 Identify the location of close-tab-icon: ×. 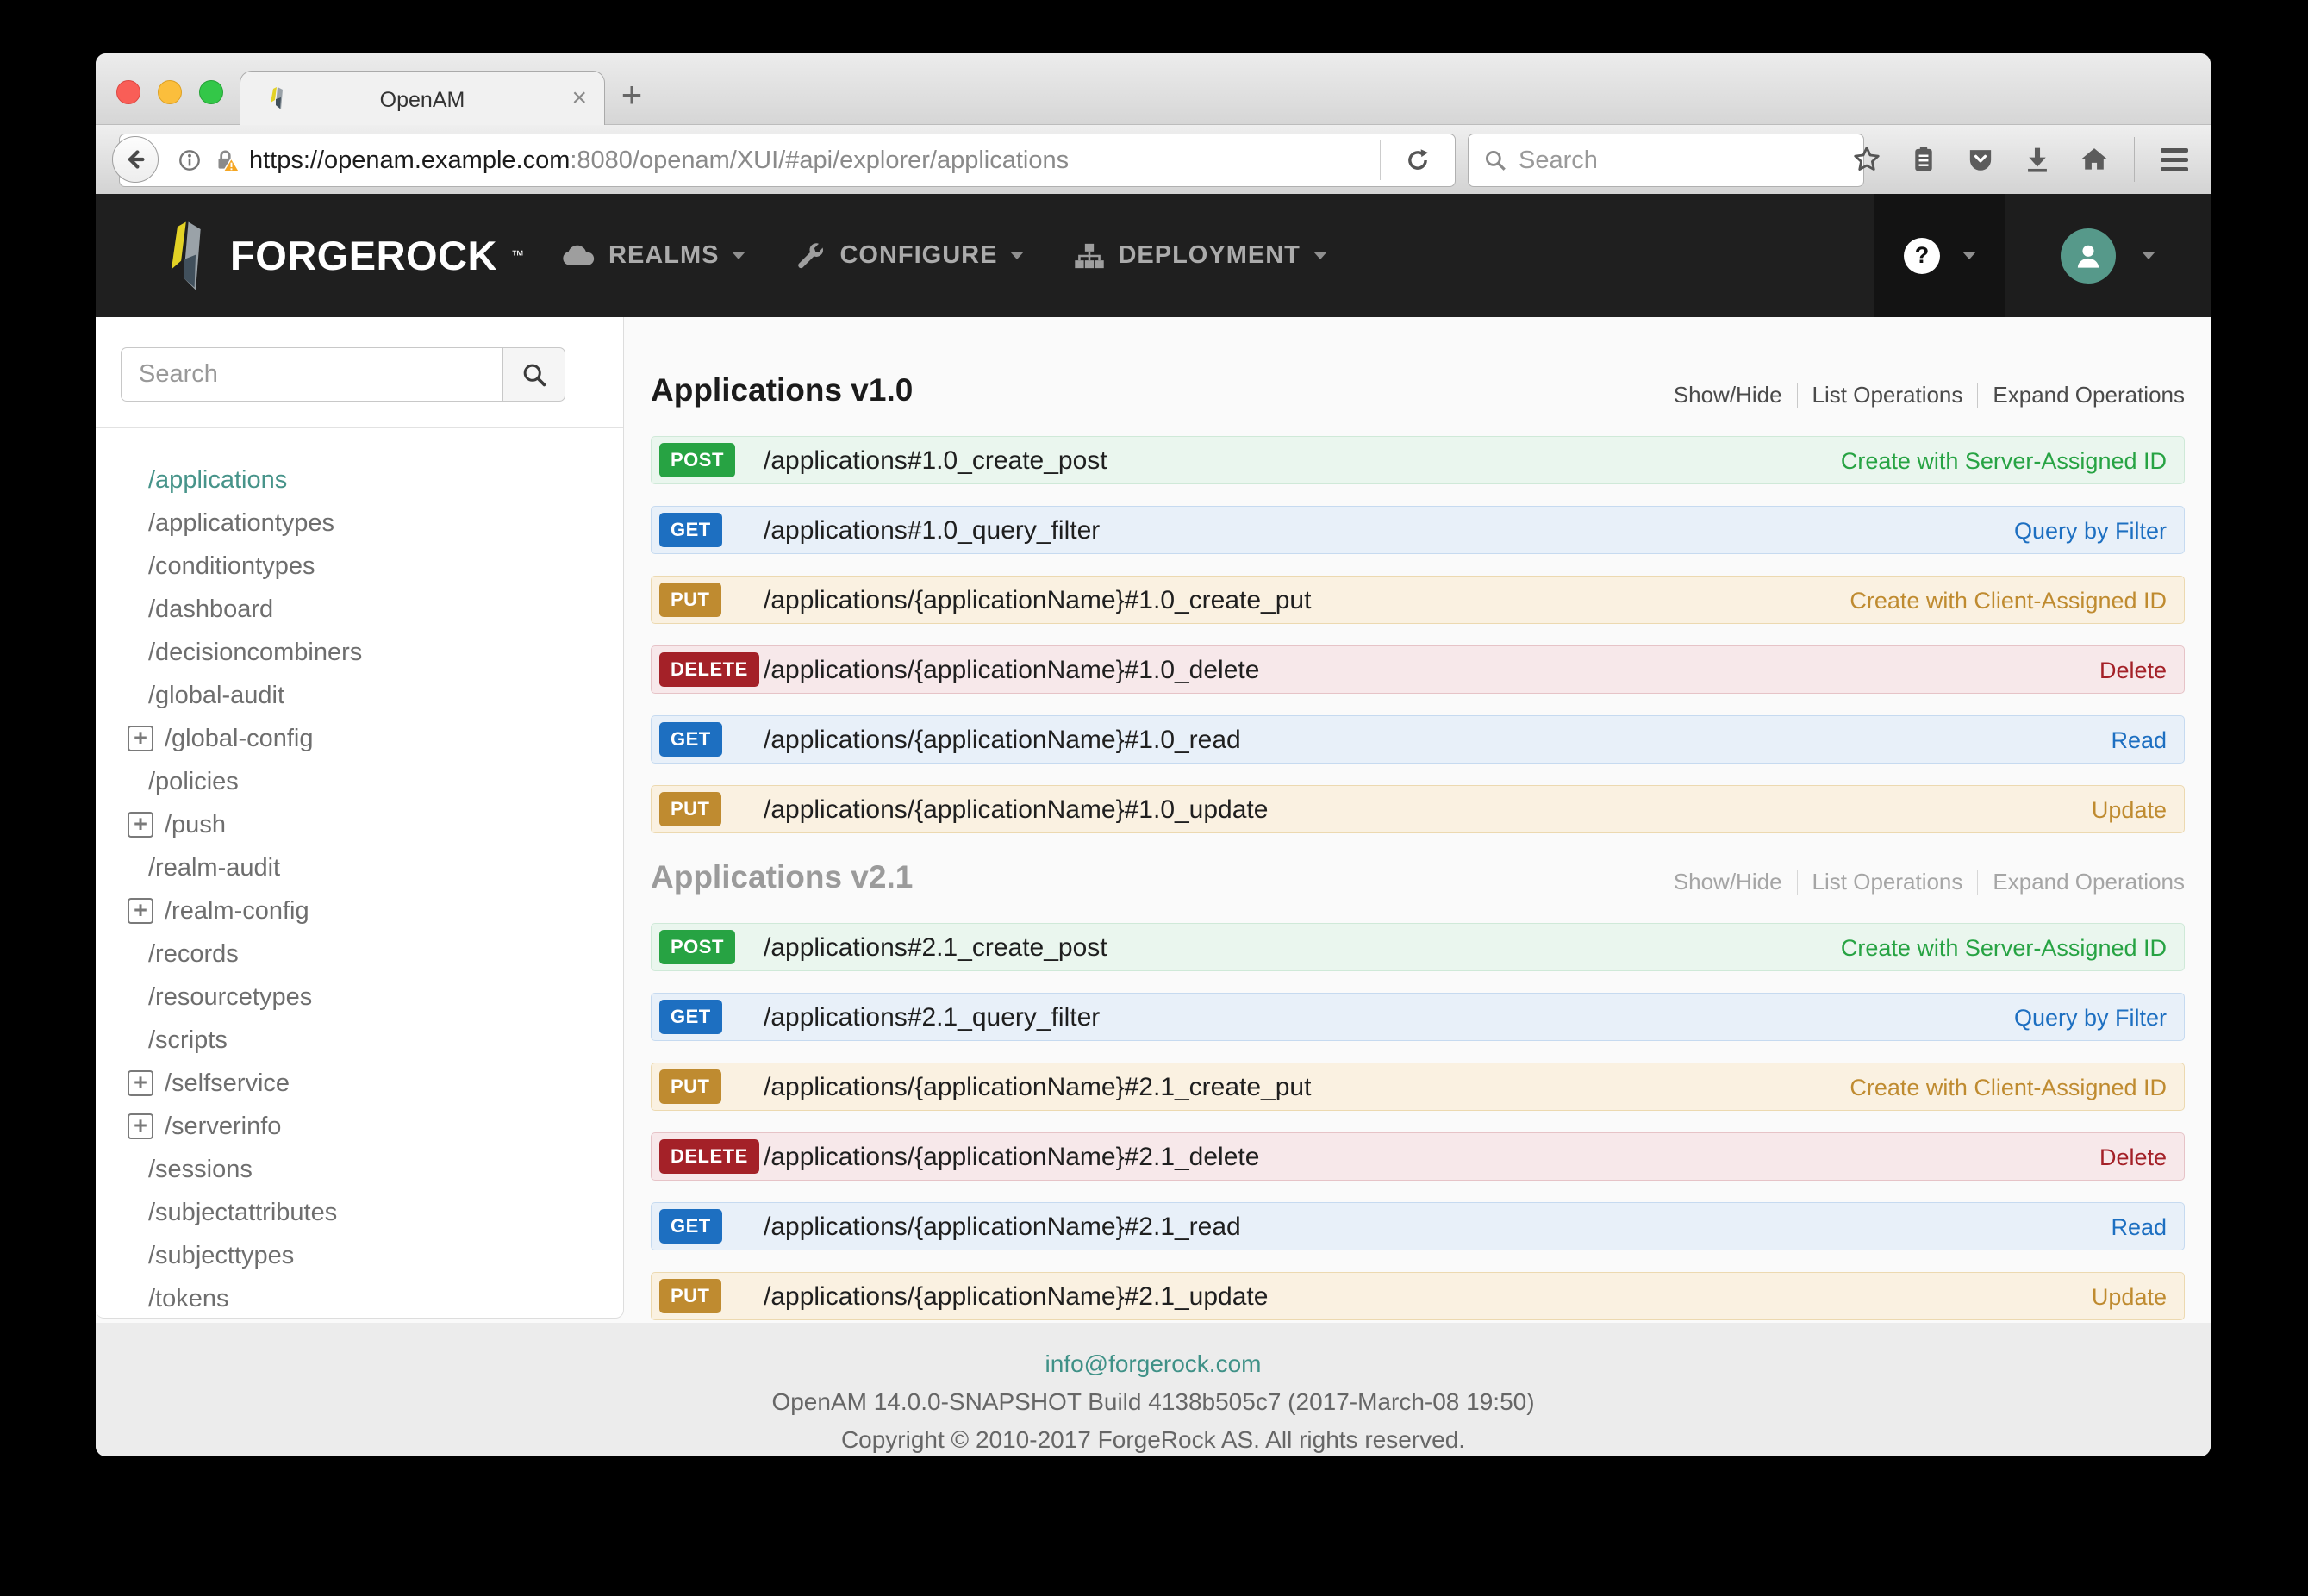
(579, 98).